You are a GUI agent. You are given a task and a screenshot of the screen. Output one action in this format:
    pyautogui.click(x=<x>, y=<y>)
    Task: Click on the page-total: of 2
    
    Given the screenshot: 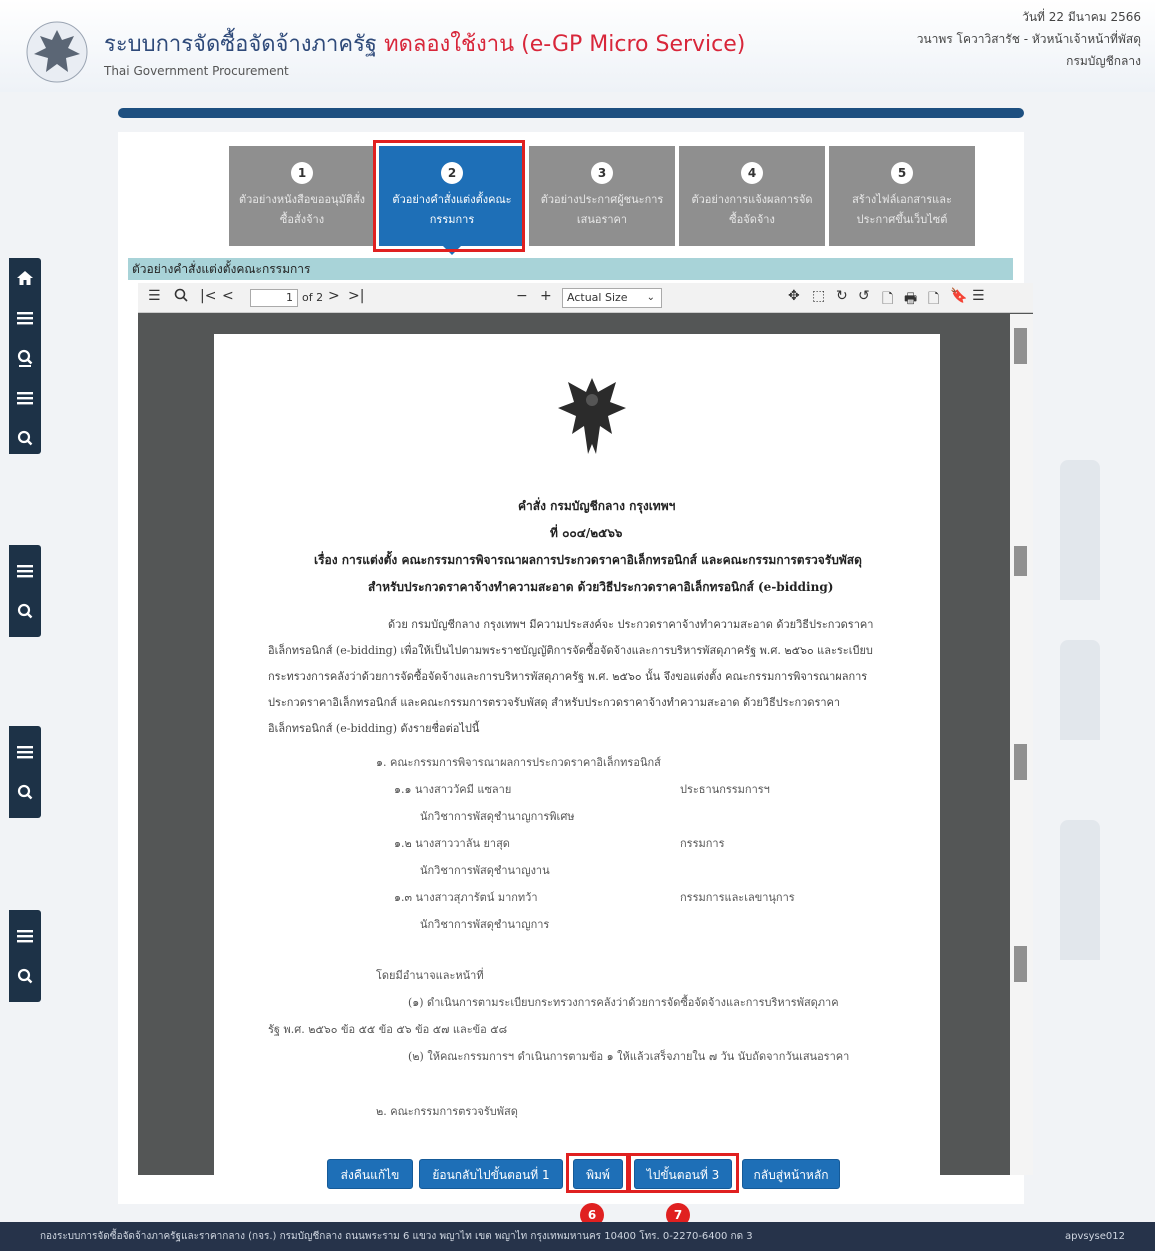 What is the action you would take?
    pyautogui.click(x=313, y=297)
    